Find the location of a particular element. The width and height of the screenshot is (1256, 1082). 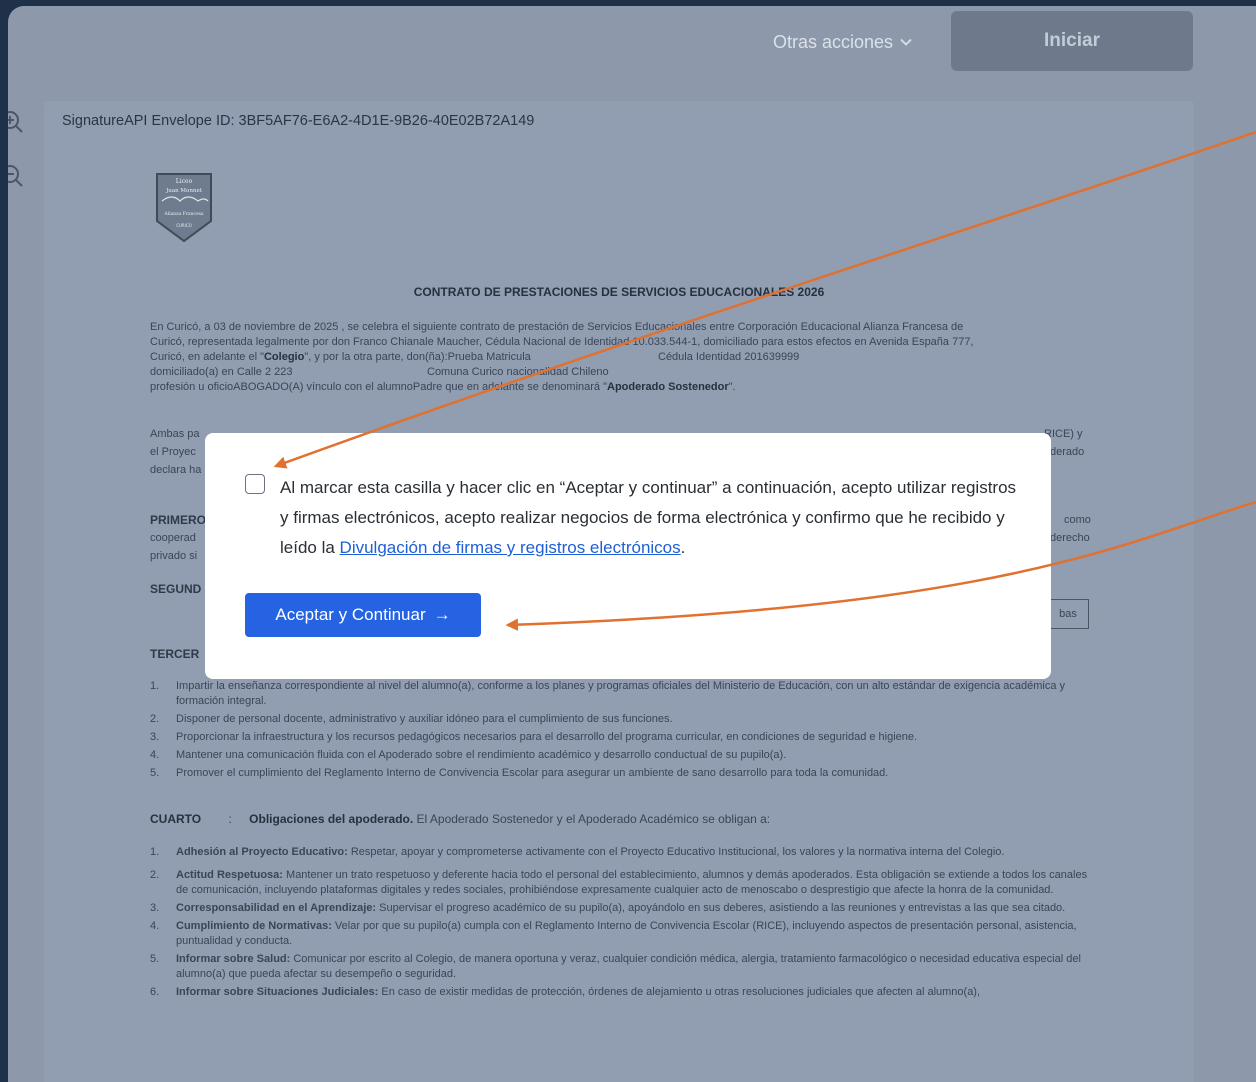

partial-primero: PRIMERO is located at coordinates (178, 520).